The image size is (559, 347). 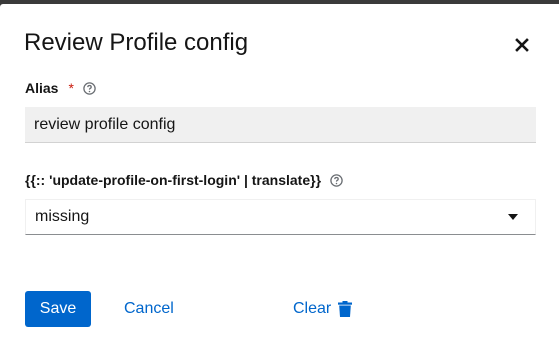 What do you see at coordinates (312, 308) in the screenshot?
I see `clear-label: Clear` at bounding box center [312, 308].